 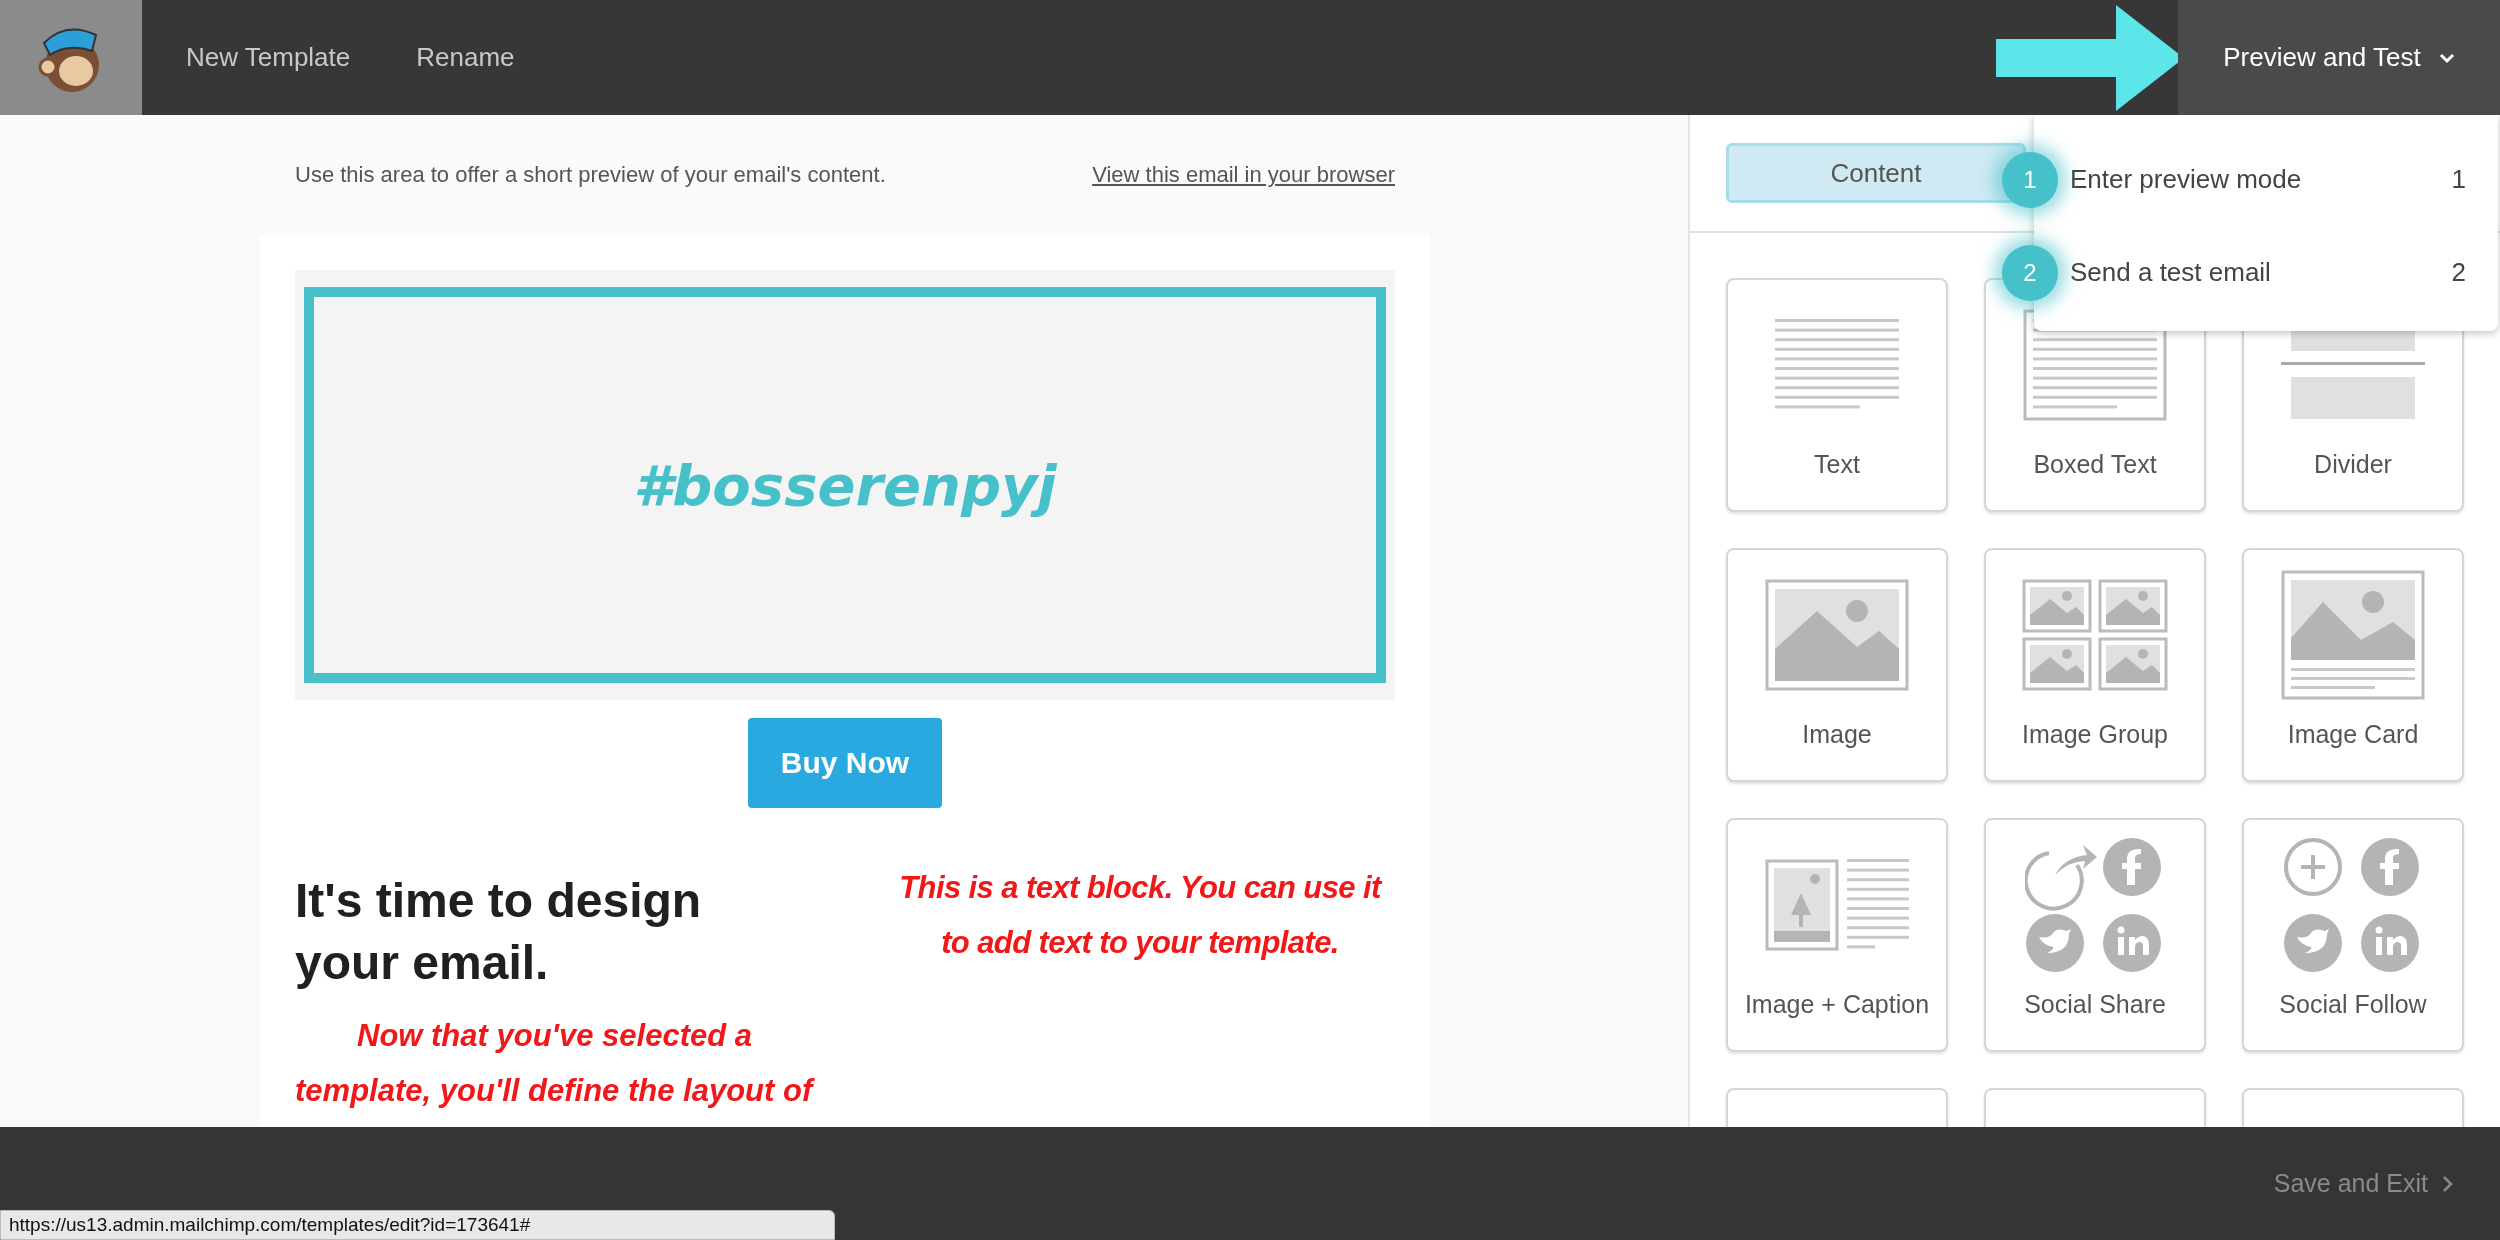 What do you see at coordinates (2353, 464) in the screenshot?
I see `block-label: Divider` at bounding box center [2353, 464].